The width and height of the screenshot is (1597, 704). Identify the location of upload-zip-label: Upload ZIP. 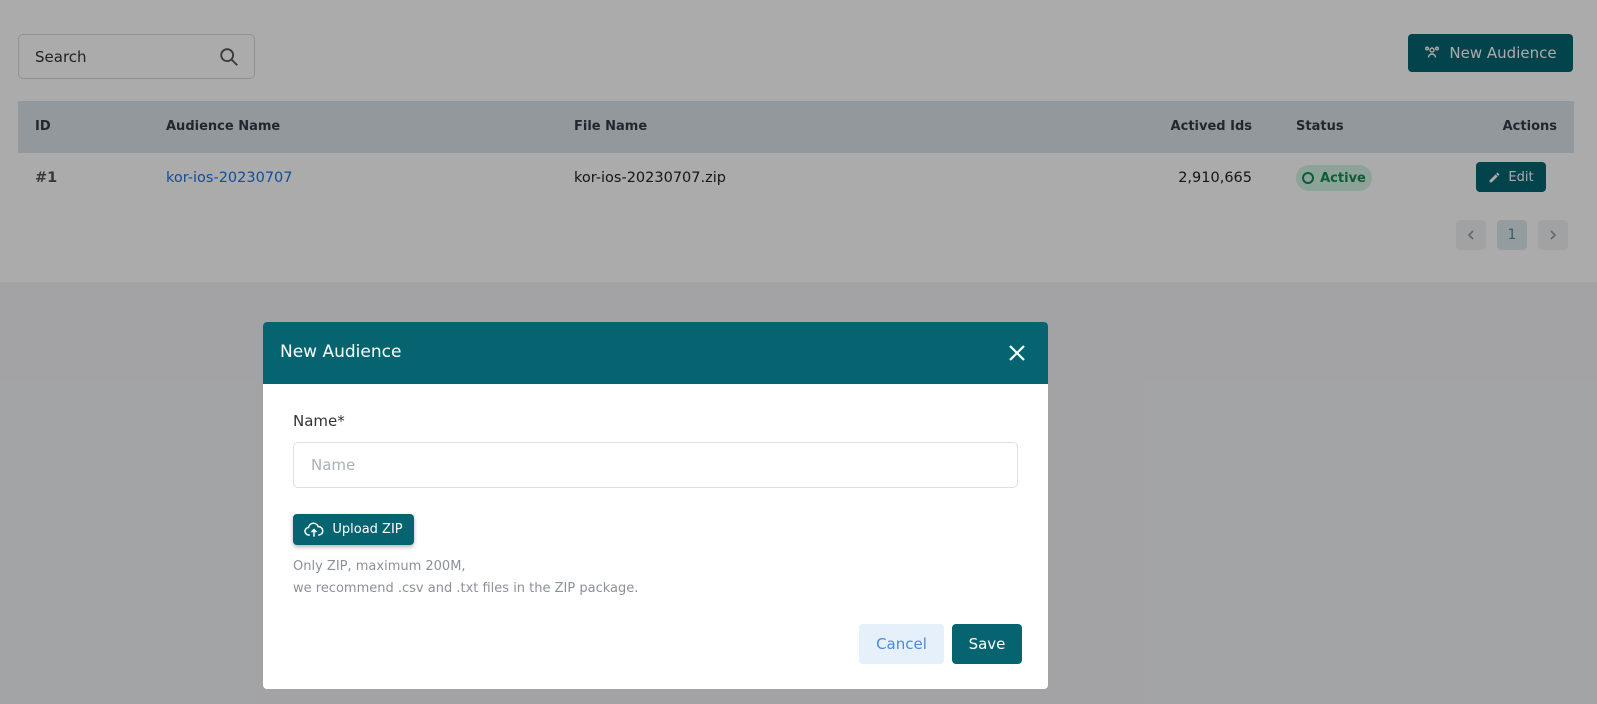
(367, 529).